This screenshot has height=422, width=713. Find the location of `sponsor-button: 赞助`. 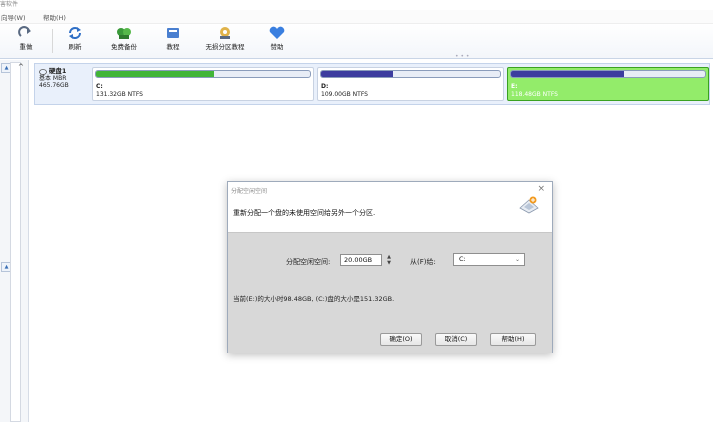

sponsor-button: 赞助 is located at coordinates (277, 41).